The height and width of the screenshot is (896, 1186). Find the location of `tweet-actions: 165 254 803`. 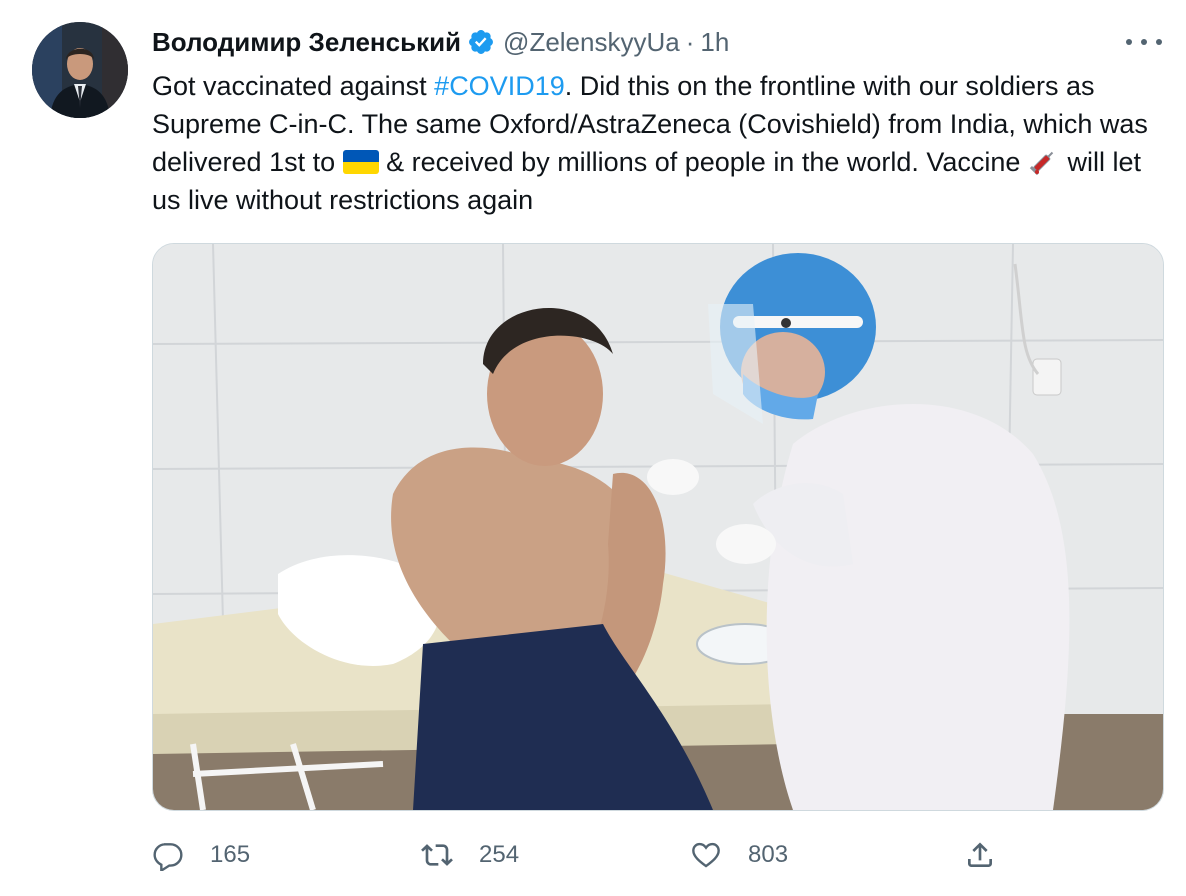

tweet-actions: 165 254 803 is located at coordinates (657, 855).